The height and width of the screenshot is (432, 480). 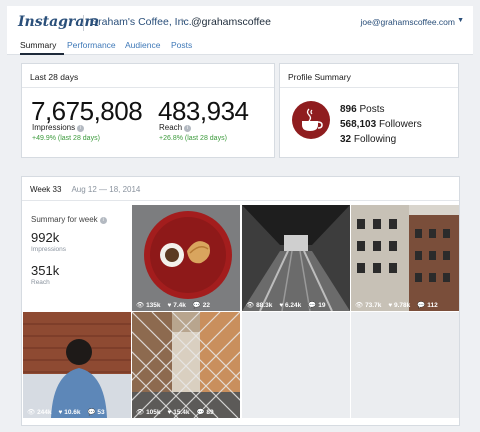 What do you see at coordinates (240, 45) in the screenshot?
I see `nav-tabs: Summary Performance Audience Posts` at bounding box center [240, 45].